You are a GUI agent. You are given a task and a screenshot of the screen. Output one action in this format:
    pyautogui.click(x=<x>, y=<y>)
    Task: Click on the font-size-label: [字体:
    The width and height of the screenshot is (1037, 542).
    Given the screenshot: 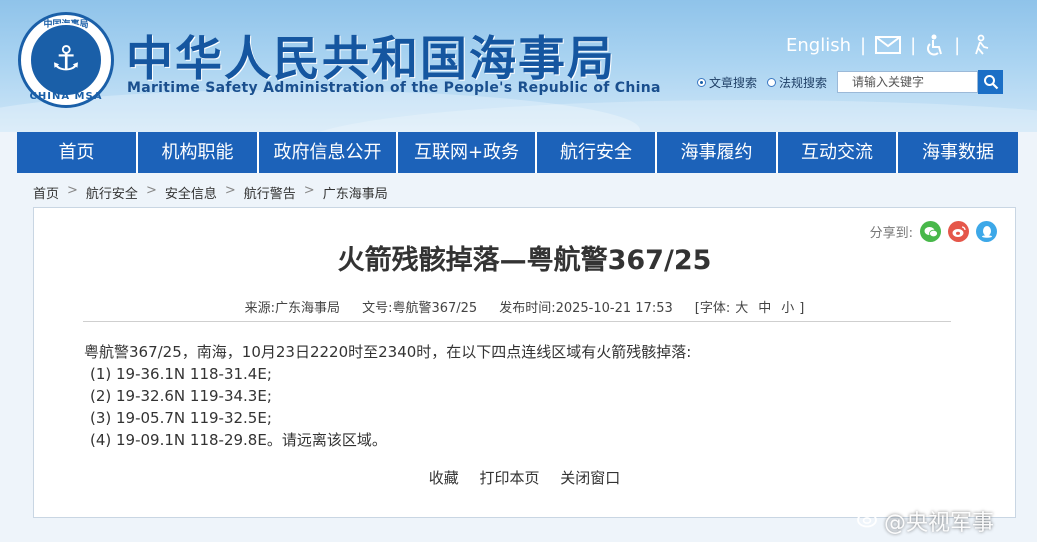 What is the action you would take?
    pyautogui.click(x=712, y=308)
    